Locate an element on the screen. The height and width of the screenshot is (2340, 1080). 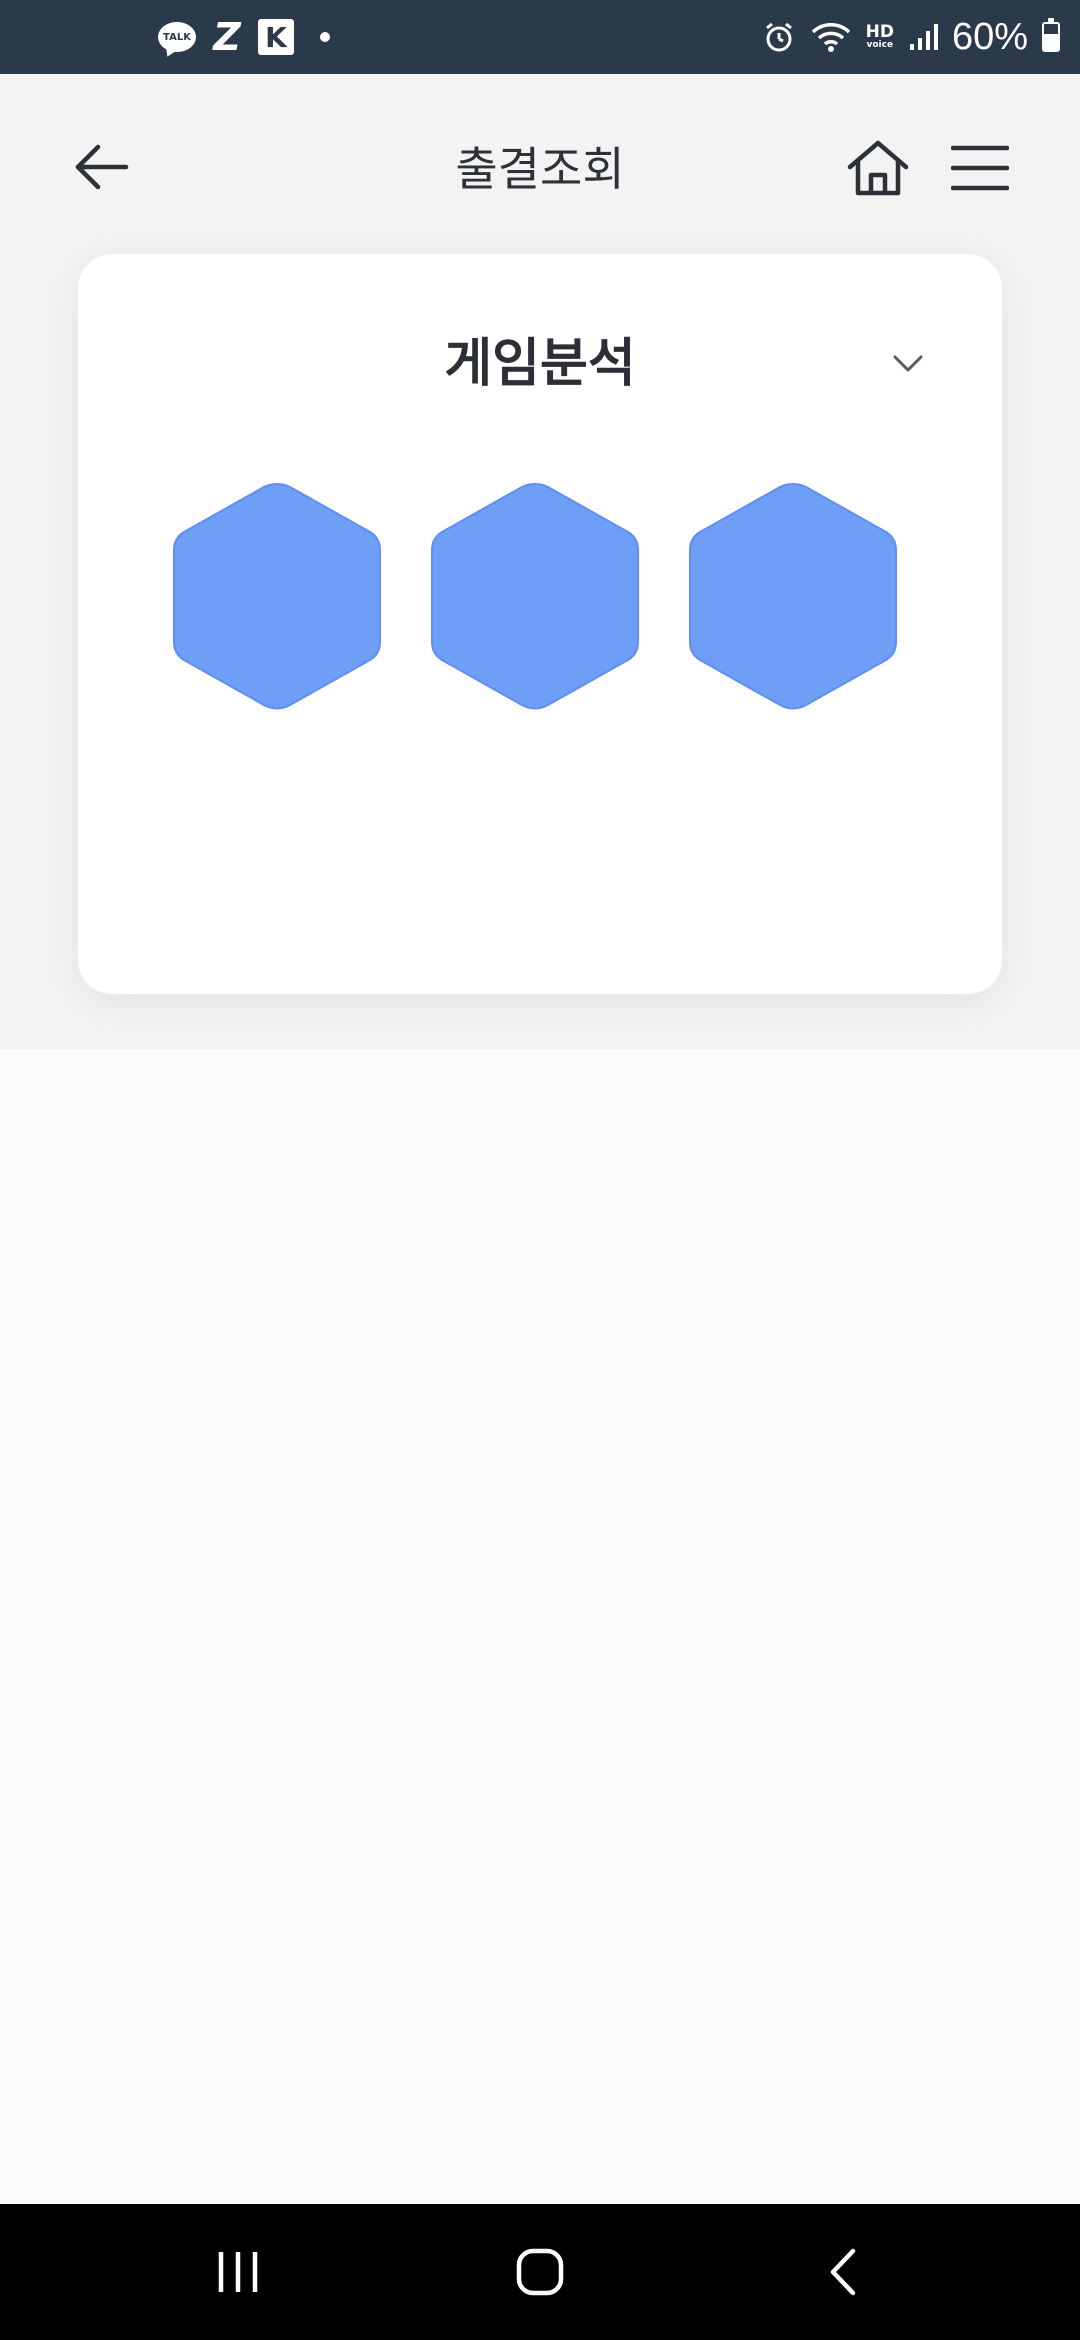
status-left-icons: TALK Z K is located at coordinates (244, 37).